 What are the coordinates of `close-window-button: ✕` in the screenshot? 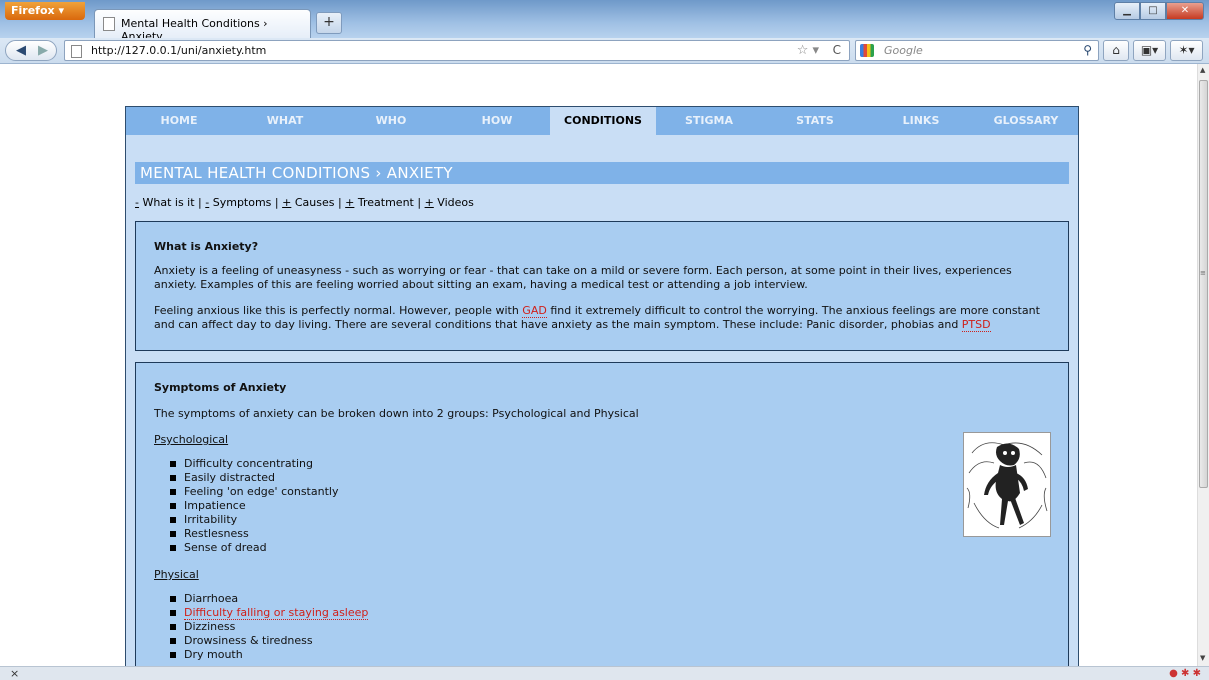 It's located at (1185, 11).